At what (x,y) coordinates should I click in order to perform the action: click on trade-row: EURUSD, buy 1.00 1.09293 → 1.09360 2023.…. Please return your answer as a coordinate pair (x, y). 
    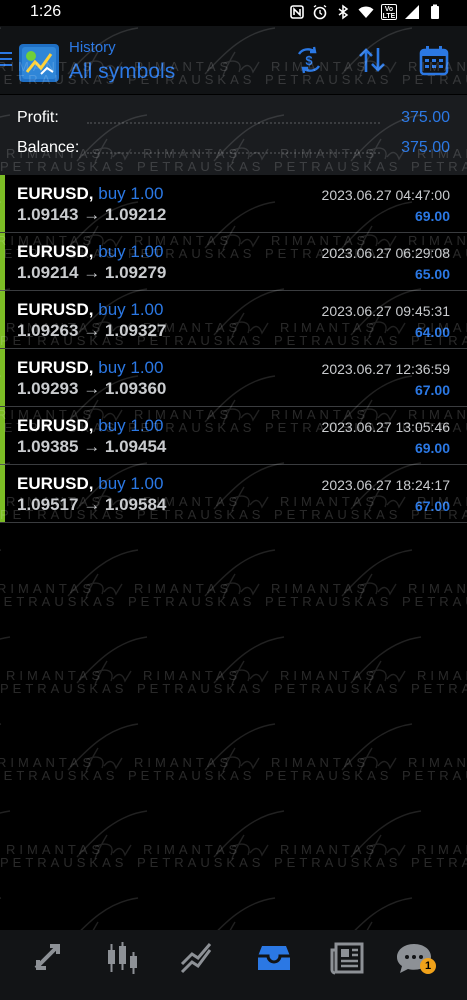
    Looking at the image, I should click on (233, 378).